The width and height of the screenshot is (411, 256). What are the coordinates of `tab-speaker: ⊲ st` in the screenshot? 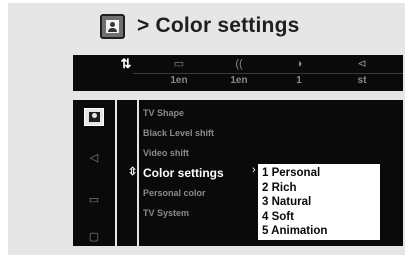 It's located at (362, 73).